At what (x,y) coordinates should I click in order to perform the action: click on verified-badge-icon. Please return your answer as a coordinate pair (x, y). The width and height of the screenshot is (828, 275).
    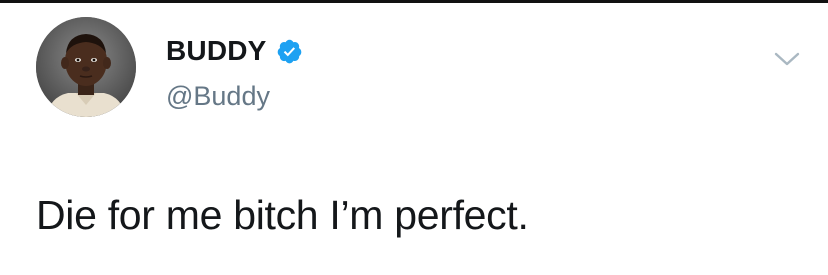
    Looking at the image, I should click on (289, 51).